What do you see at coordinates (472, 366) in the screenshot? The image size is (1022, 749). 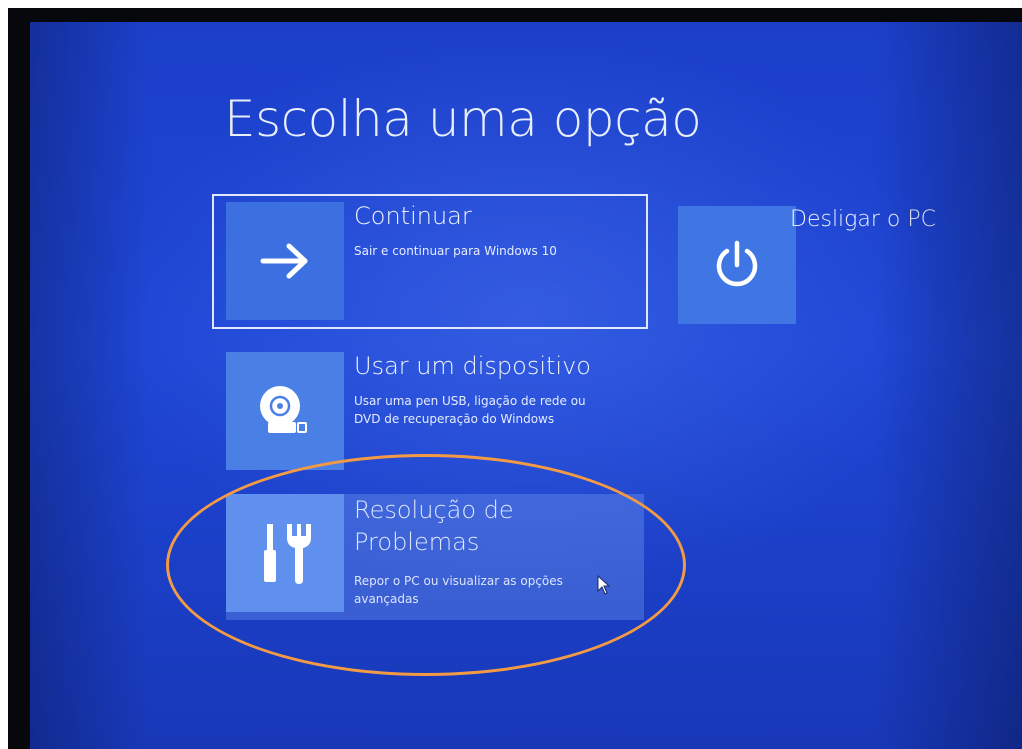 I see `option-heading: Usar um dispositivo` at bounding box center [472, 366].